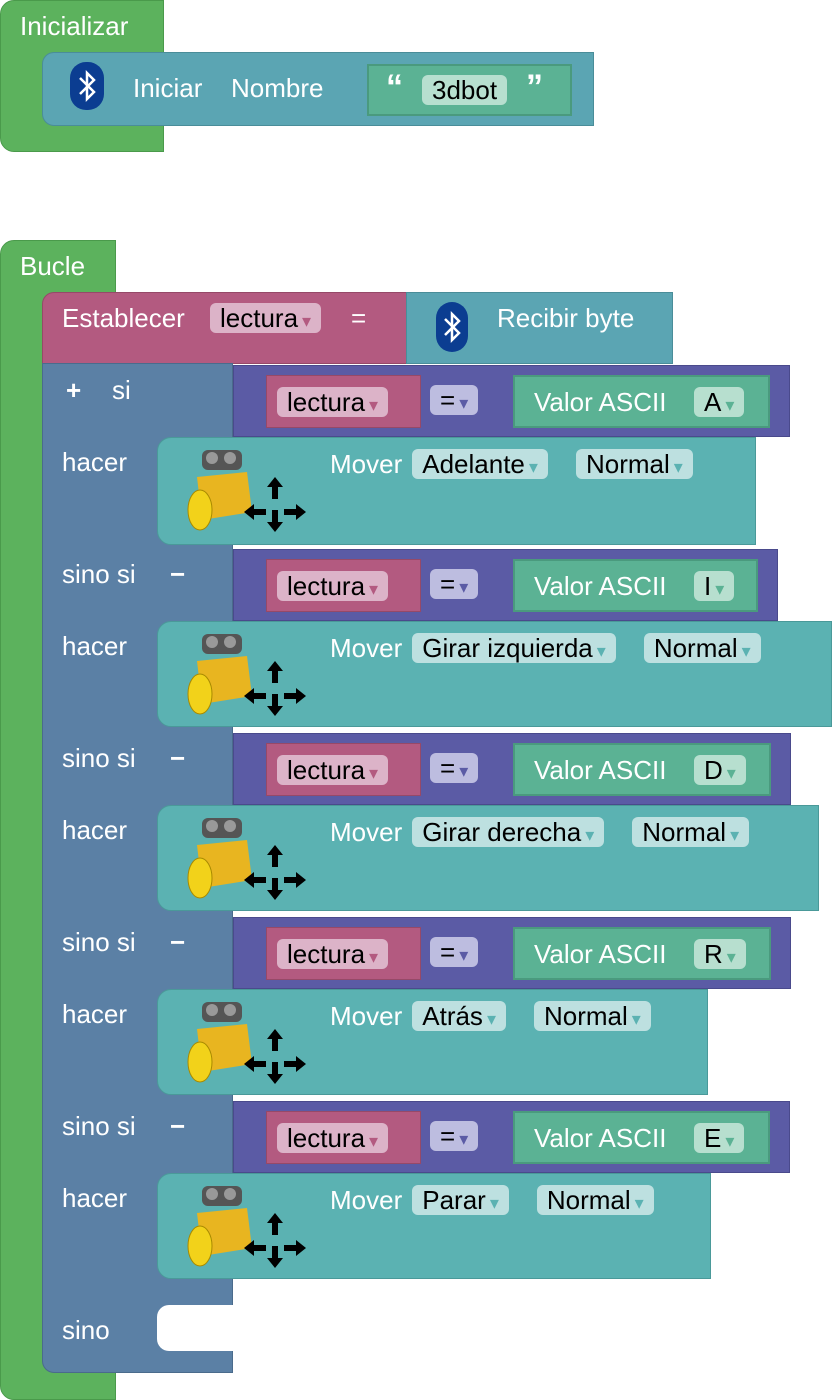 Image resolution: width=833 pixels, height=1400 pixels. I want to click on move-fields: Mover Girar derecha ▾ Normal ▾, so click(540, 832).